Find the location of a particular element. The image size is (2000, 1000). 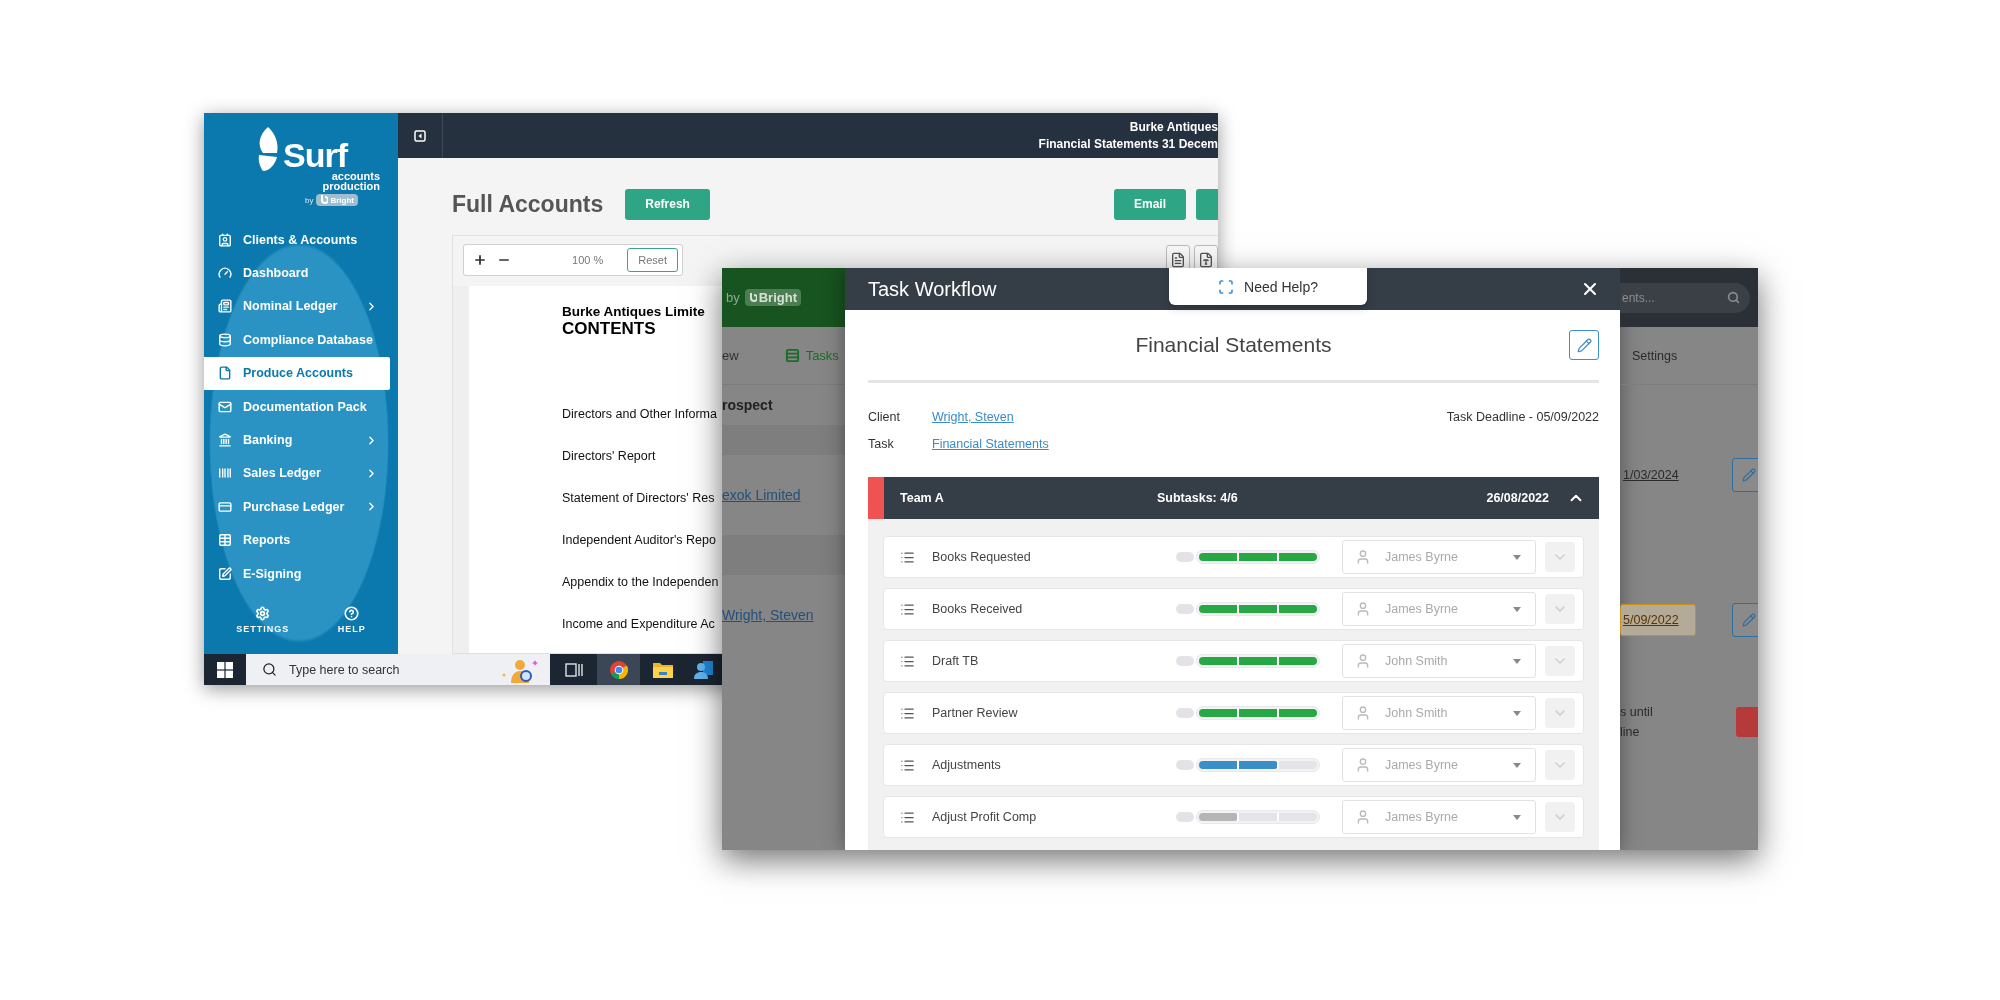

field-label: Client is located at coordinates (884, 416).